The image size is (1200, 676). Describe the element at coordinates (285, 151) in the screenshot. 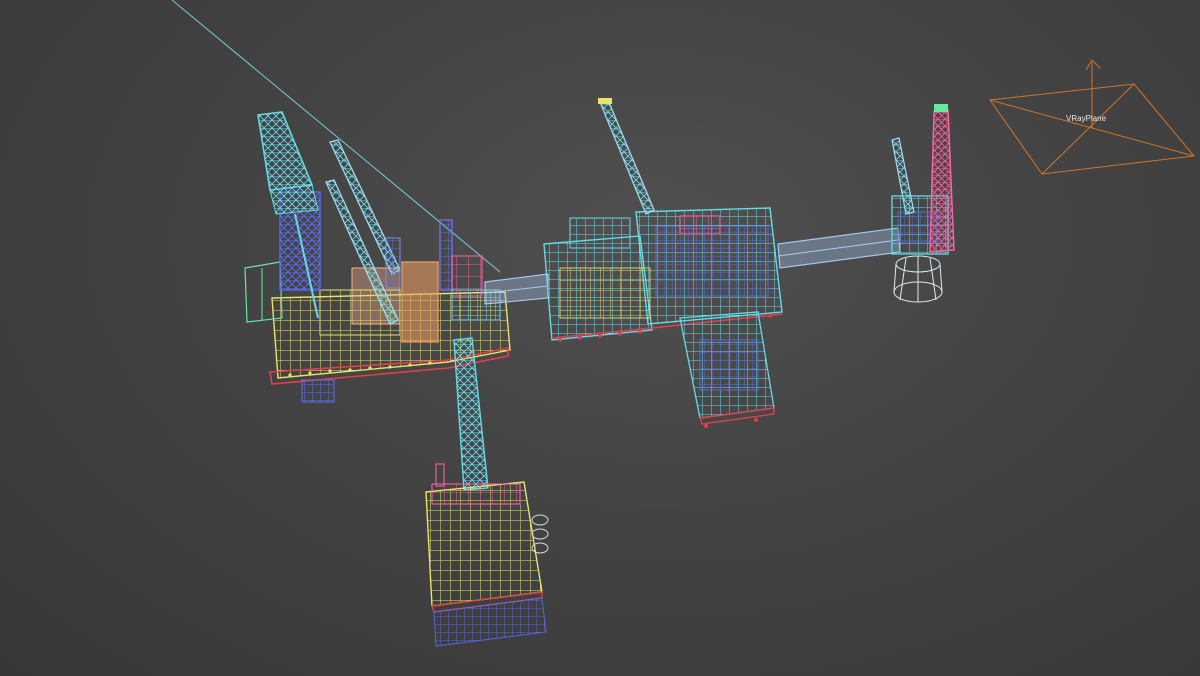

I see `drilling-derrick` at that location.